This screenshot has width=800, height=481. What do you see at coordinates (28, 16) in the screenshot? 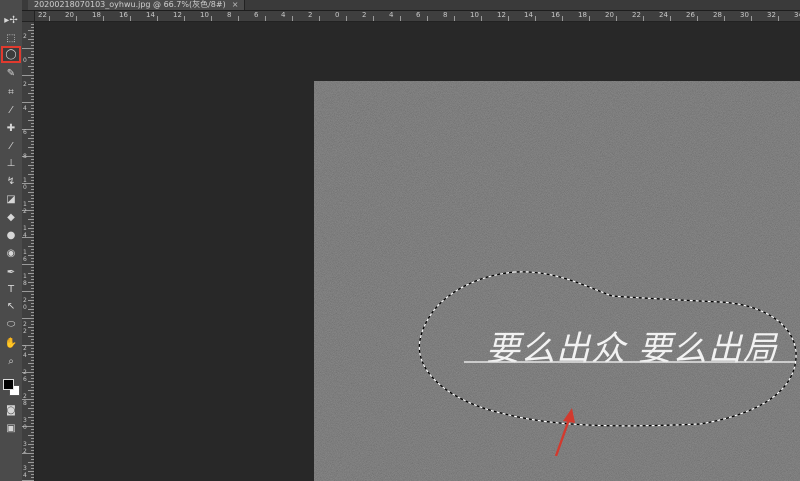
I see `ruler-origin` at bounding box center [28, 16].